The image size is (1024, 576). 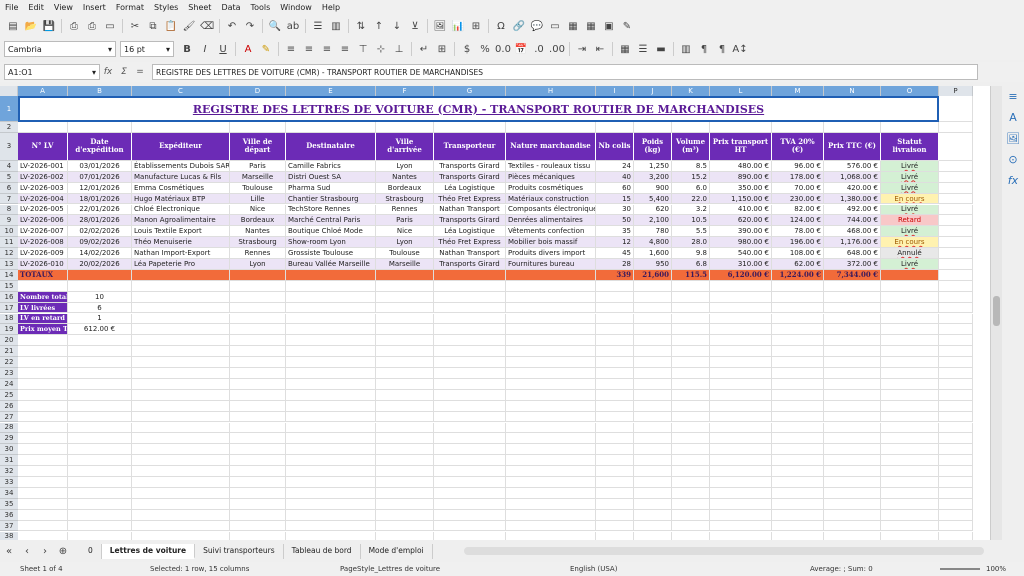 What do you see at coordinates (470, 91) in the screenshot?
I see `column-header: G` at bounding box center [470, 91].